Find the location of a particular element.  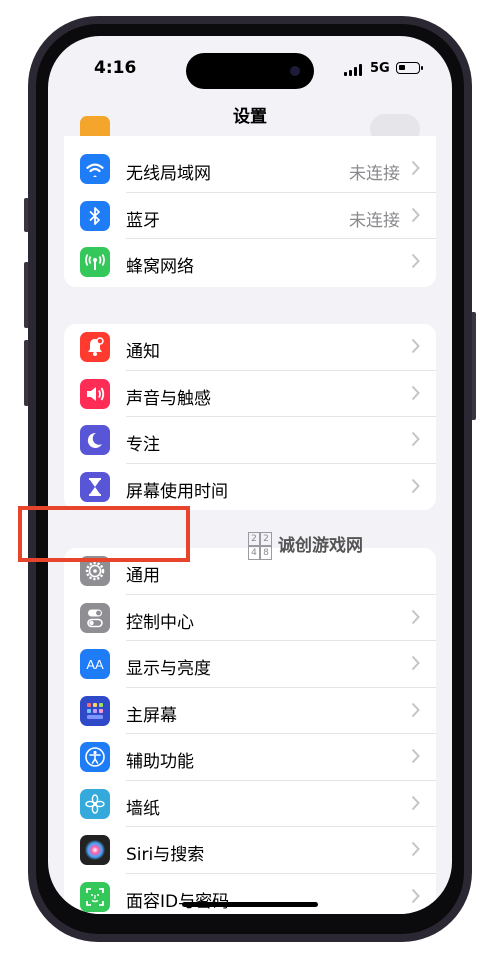

row-label: 墙纸 is located at coordinates (143, 808).